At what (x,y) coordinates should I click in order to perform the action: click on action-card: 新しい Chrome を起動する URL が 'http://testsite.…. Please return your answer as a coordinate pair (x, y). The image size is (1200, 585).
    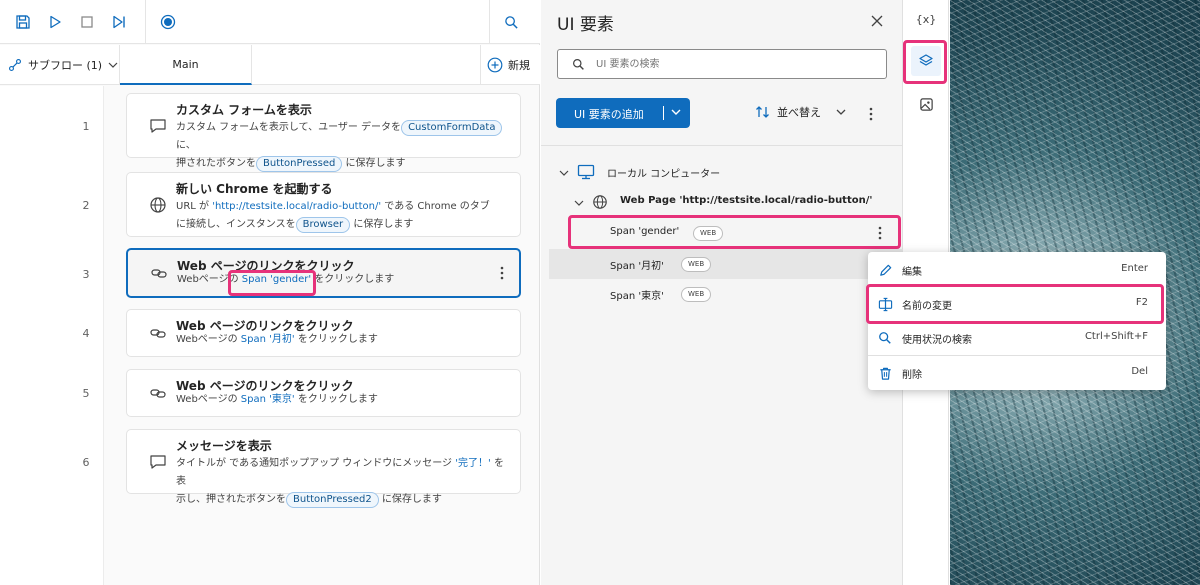
    Looking at the image, I should click on (323, 204).